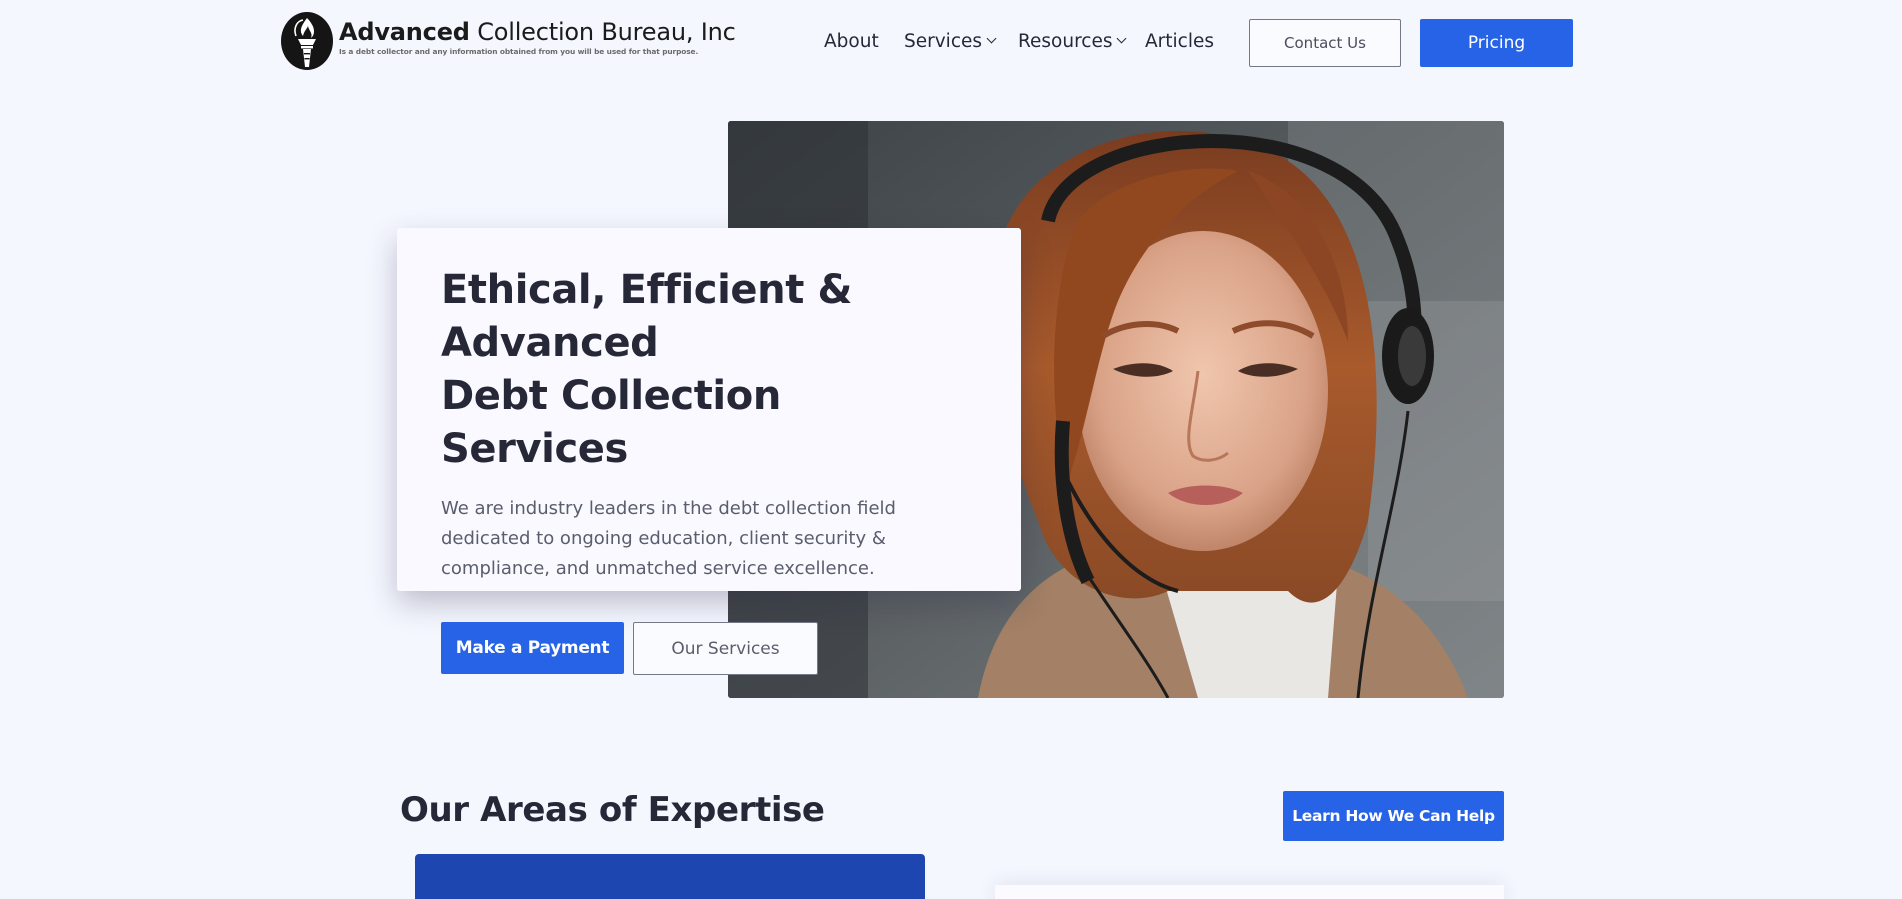  What do you see at coordinates (1325, 43) in the screenshot?
I see `contact-us-button: Contact Us` at bounding box center [1325, 43].